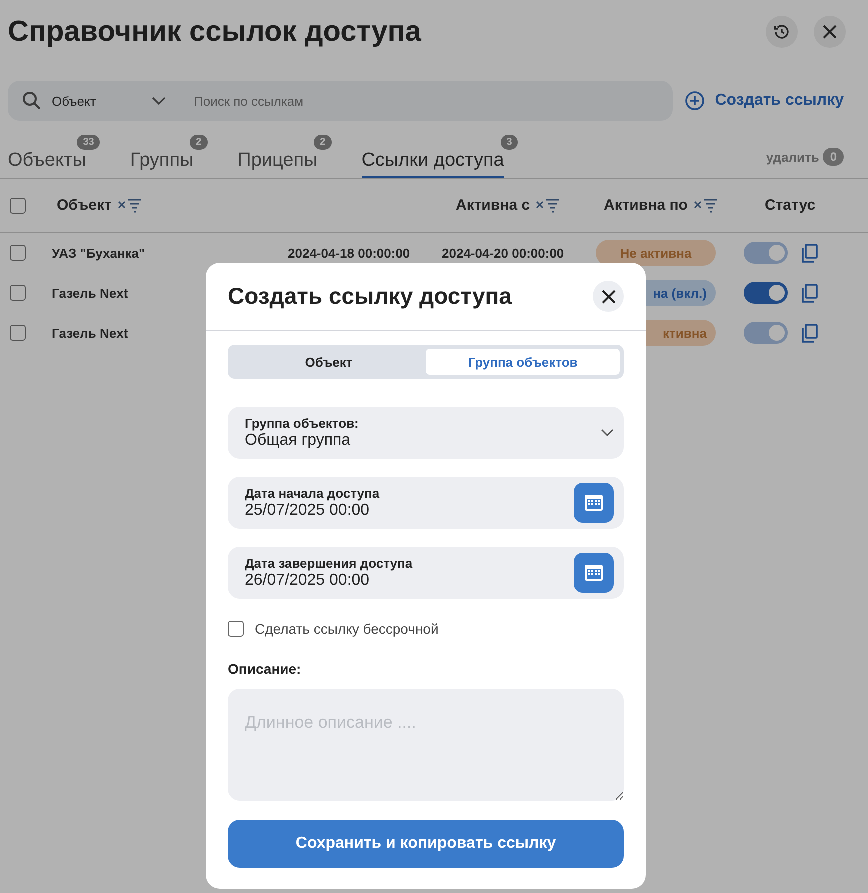 The height and width of the screenshot is (893, 868). I want to click on tab: Прицепы, so click(278, 163).